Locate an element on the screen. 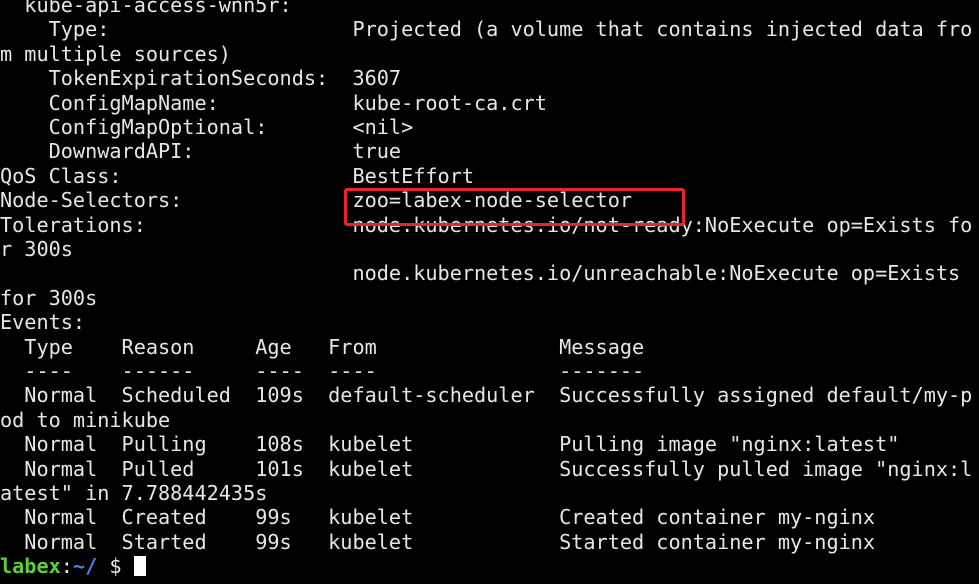 Image resolution: width=979 pixels, height=584 pixels. configmap-name-line: ConfigMapName: kube-root-ca.crt is located at coordinates (273, 102).